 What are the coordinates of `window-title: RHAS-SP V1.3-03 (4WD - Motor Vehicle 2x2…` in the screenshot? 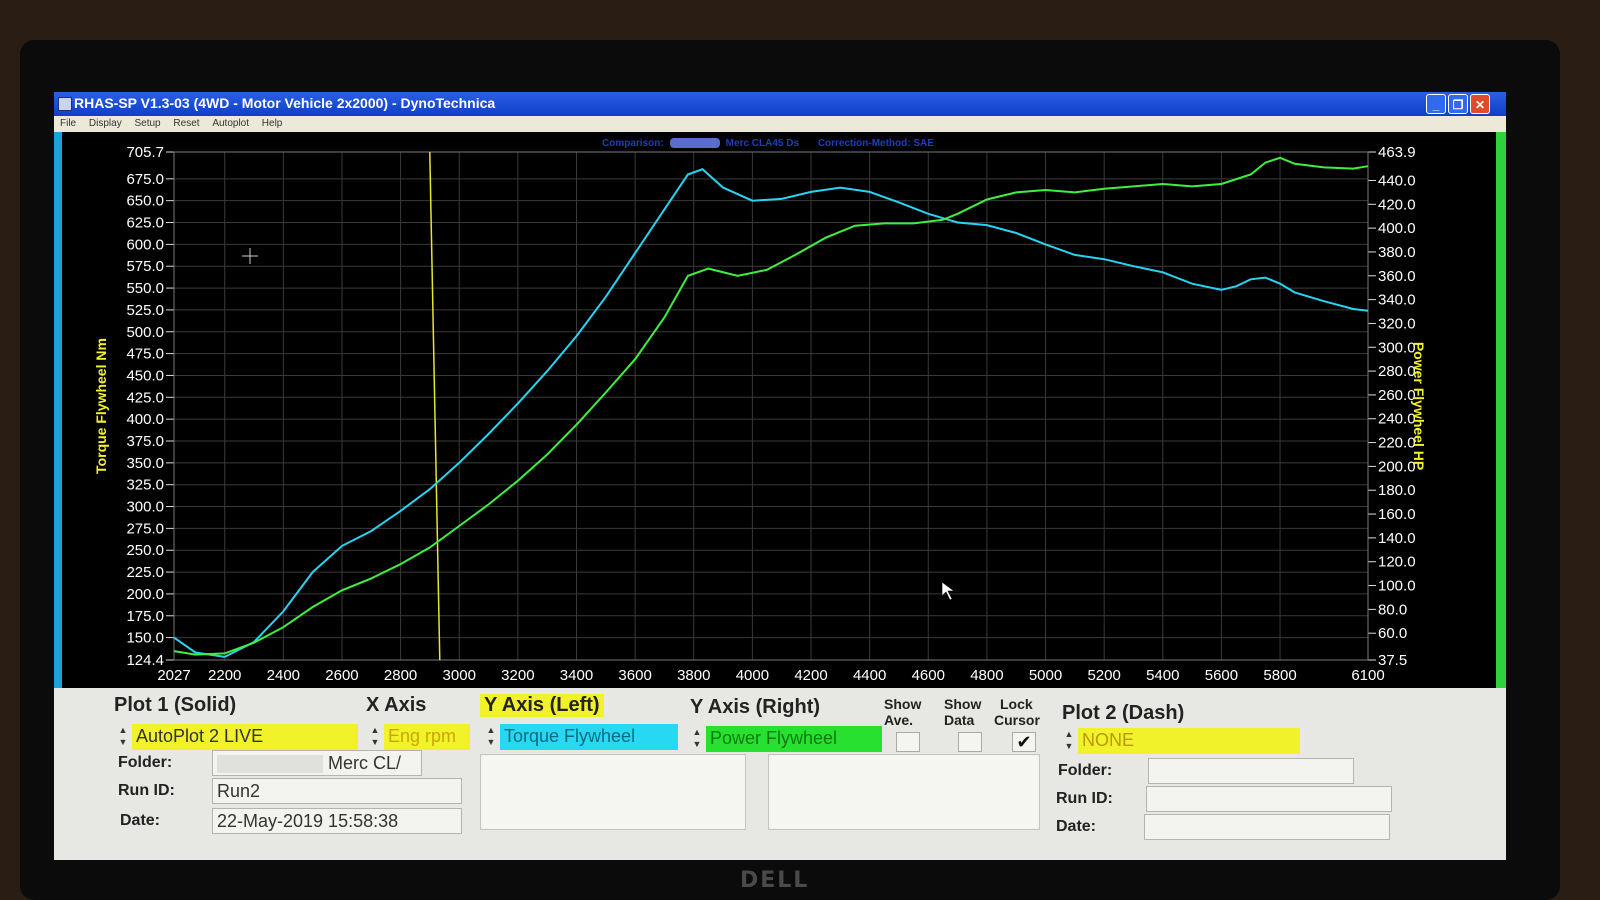 It's located at (285, 103).